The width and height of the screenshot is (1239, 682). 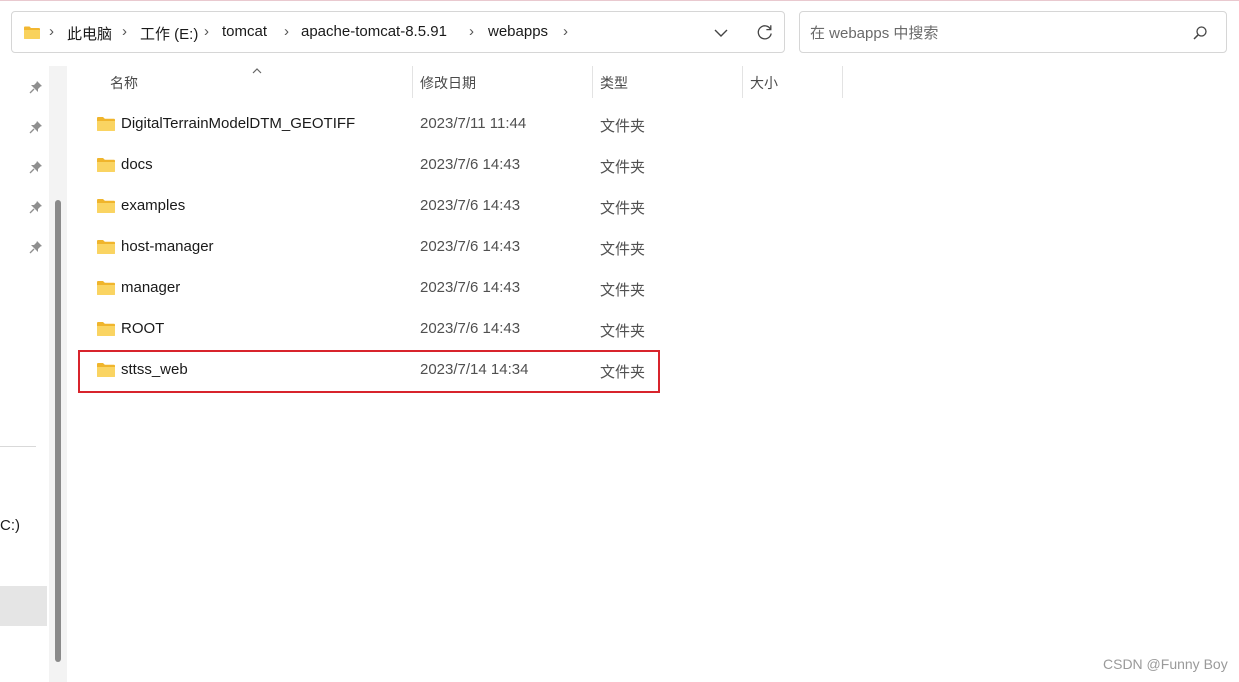 What do you see at coordinates (257, 68) in the screenshot?
I see `sort-up-icon` at bounding box center [257, 68].